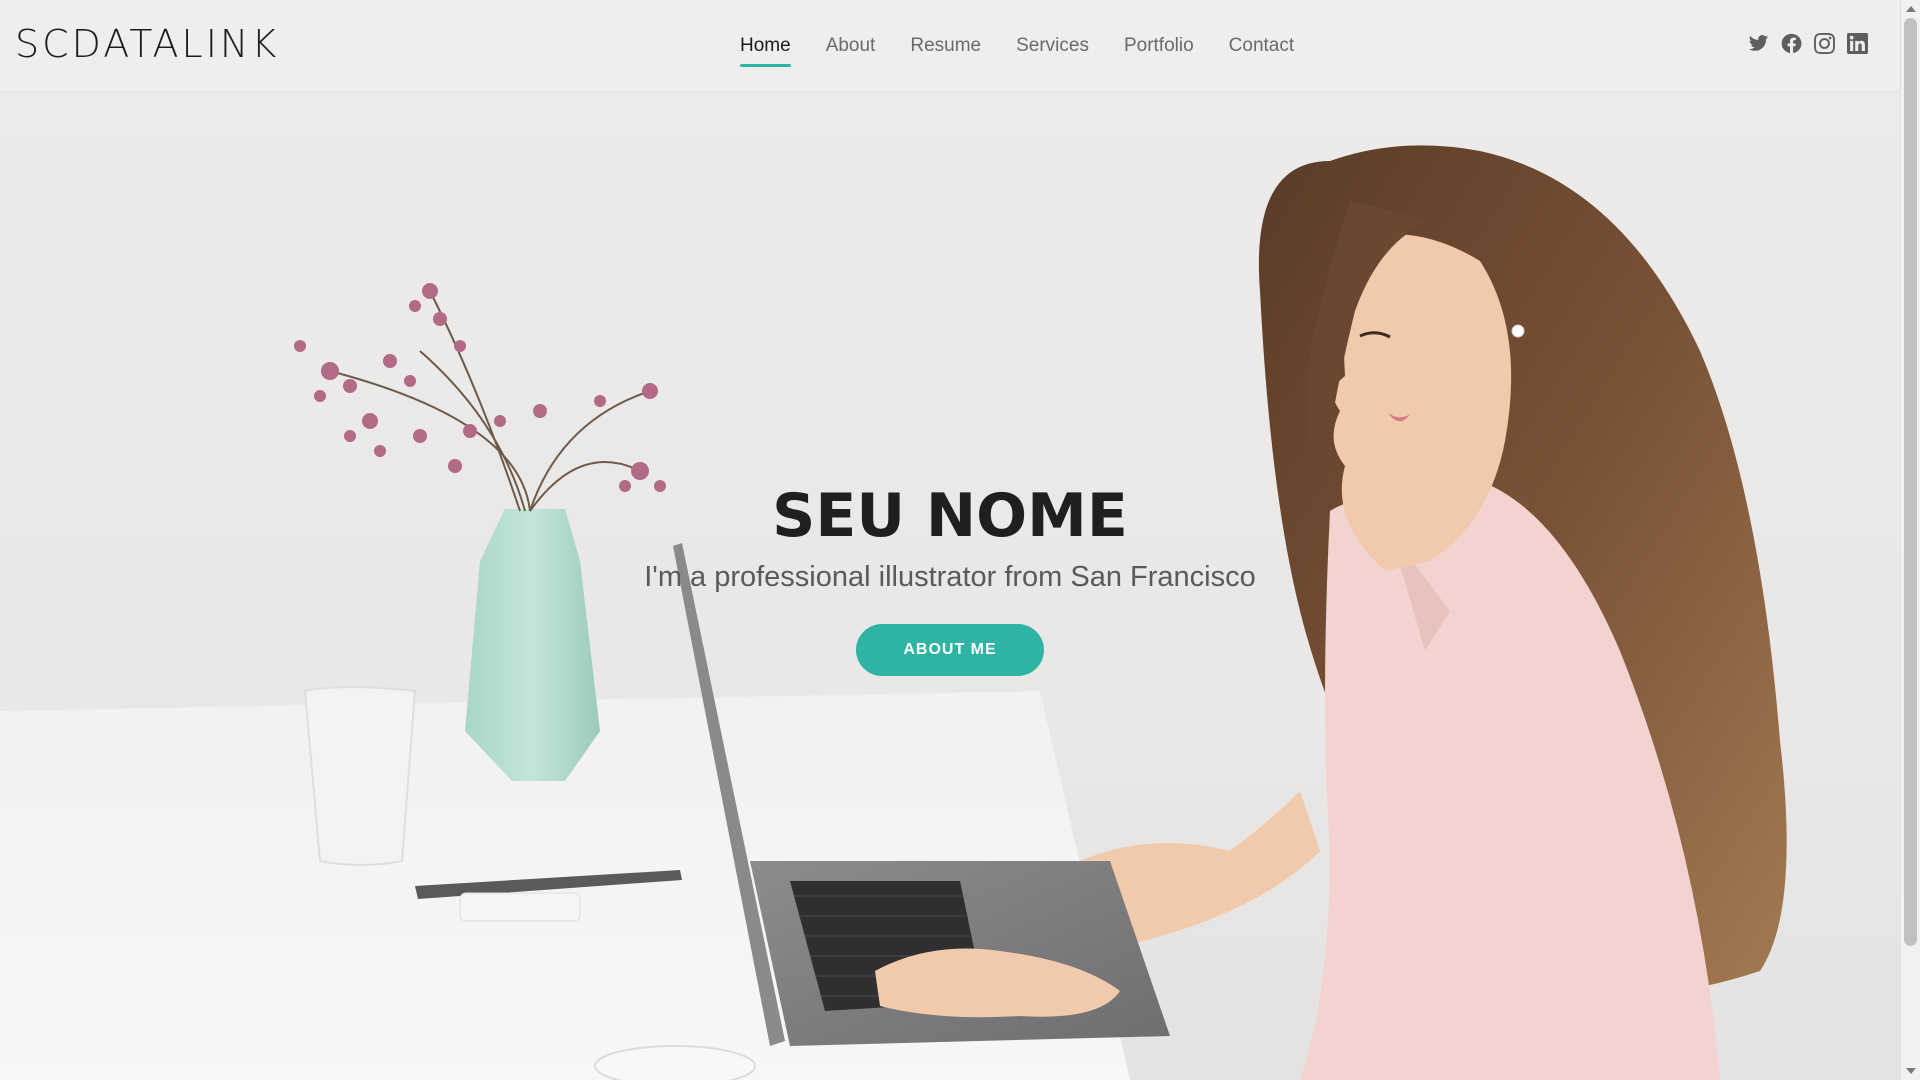  Describe the element at coordinates (1052, 46) in the screenshot. I see `nav-services: Services` at that location.